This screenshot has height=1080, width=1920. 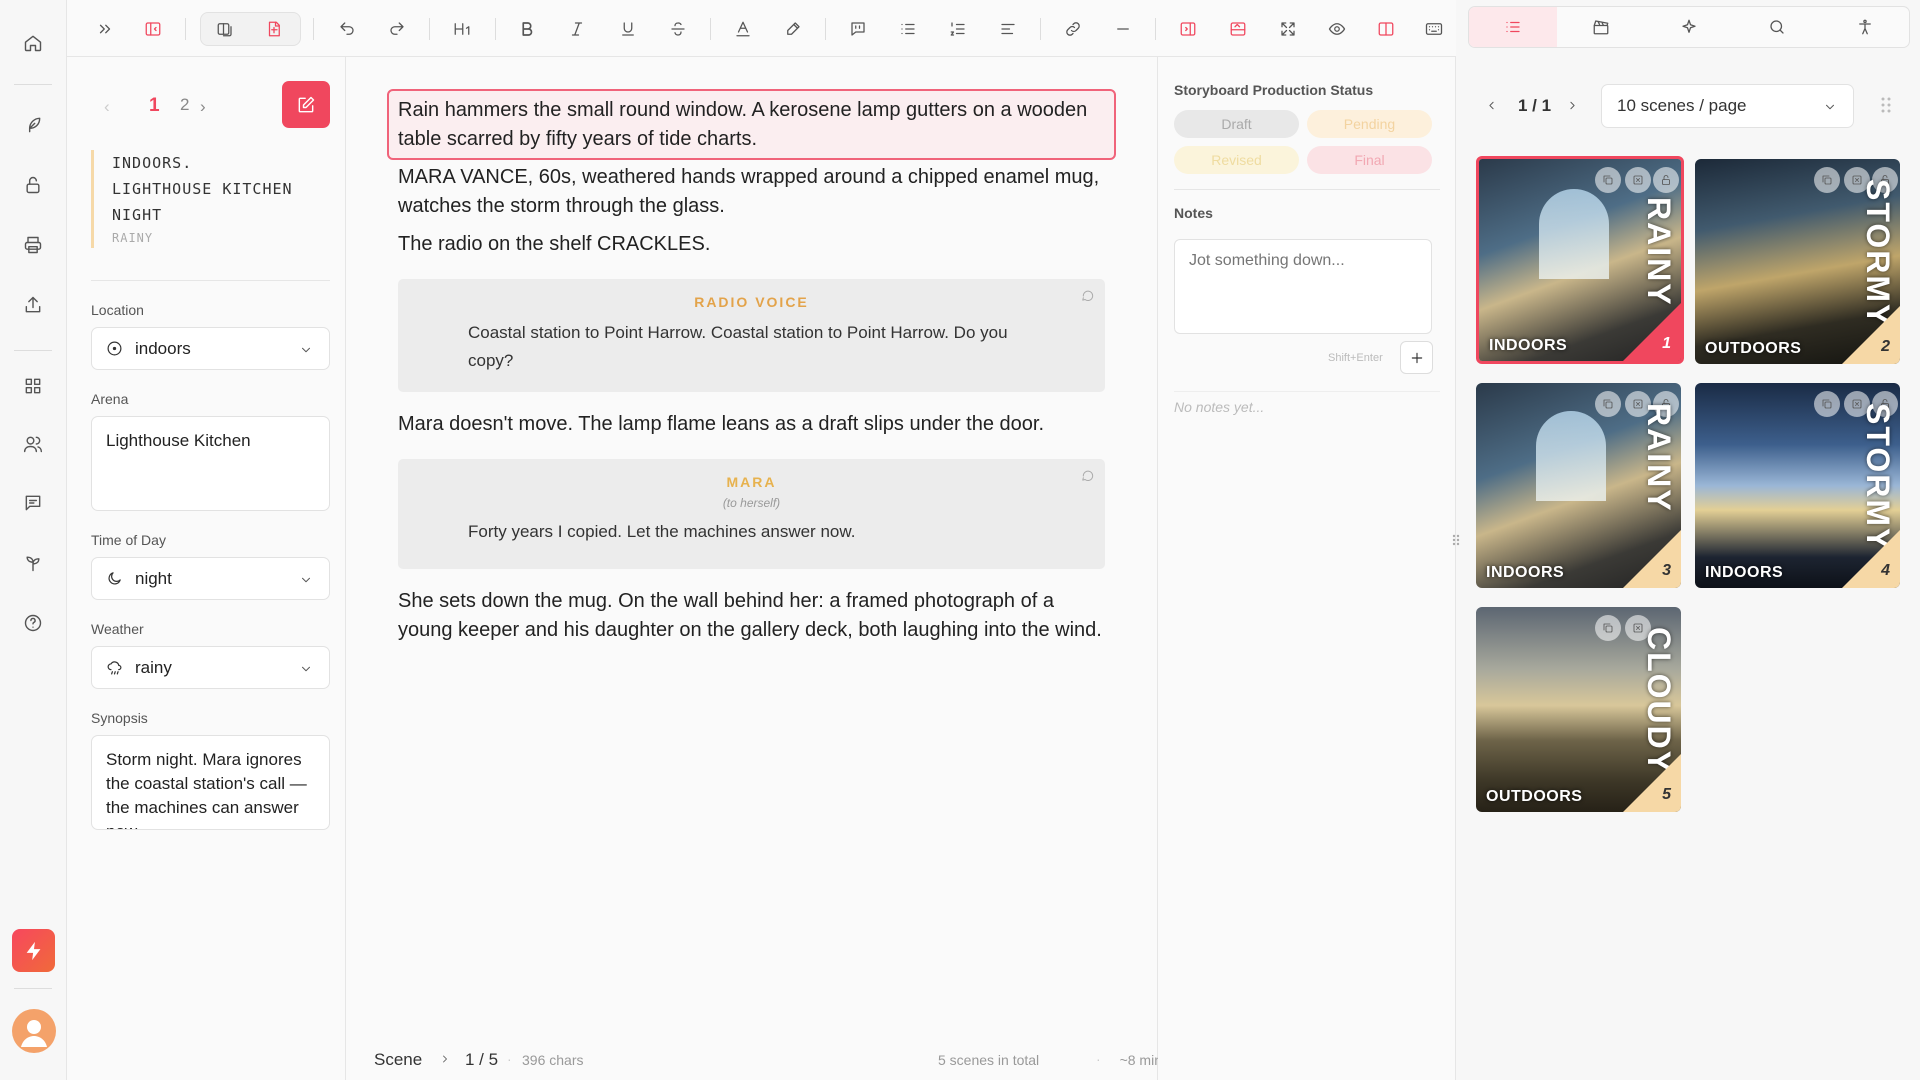 What do you see at coordinates (33, 125) in the screenshot?
I see `feather-pen-icon` at bounding box center [33, 125].